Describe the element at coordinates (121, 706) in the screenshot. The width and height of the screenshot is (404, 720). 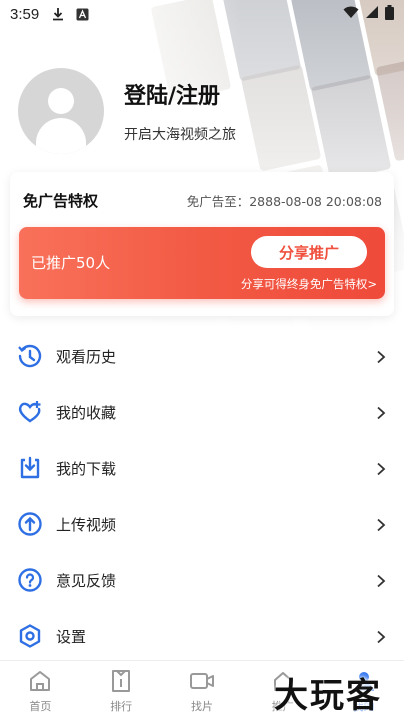
I see `nav-label: 排行` at that location.